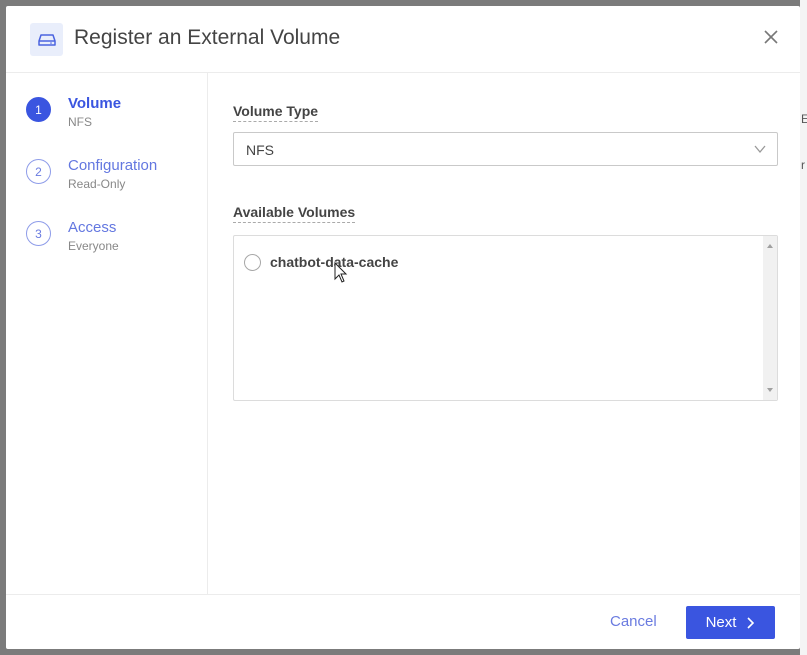 Image resolution: width=807 pixels, height=655 pixels. I want to click on step-configuration: 2 Configuration Read-Only, so click(116, 183).